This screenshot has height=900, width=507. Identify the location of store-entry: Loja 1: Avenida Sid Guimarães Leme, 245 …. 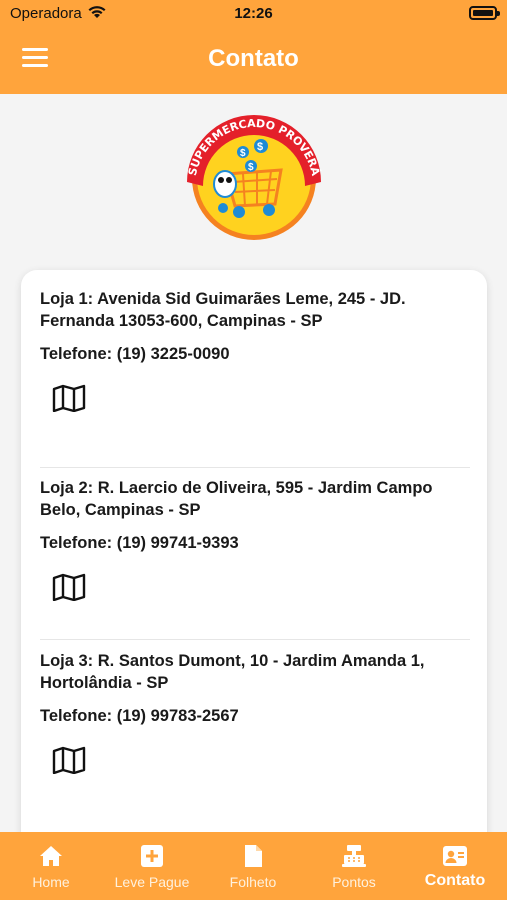
(255, 350).